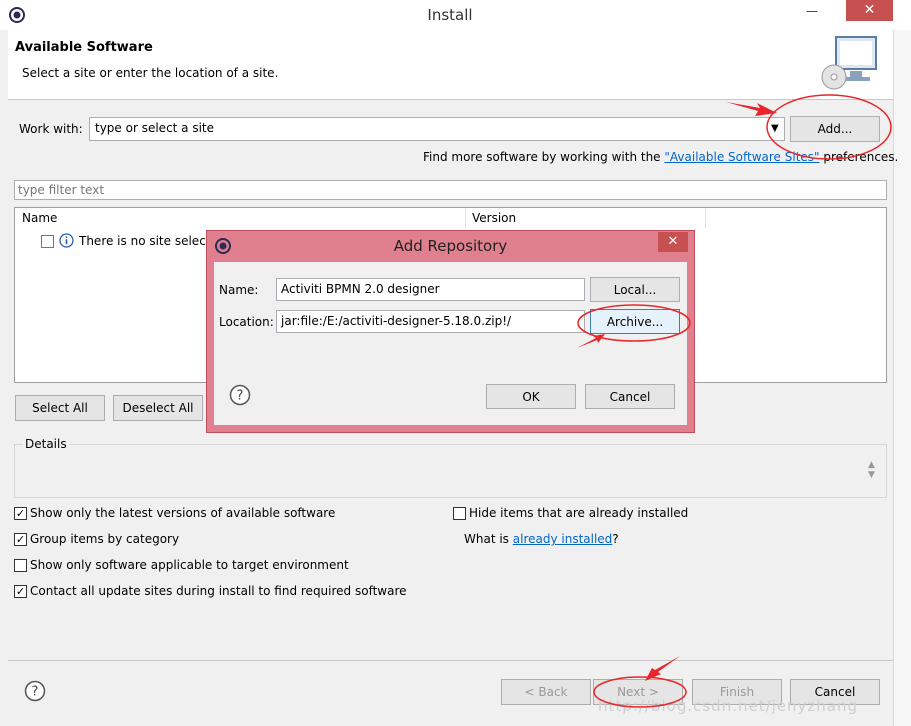 This screenshot has height=726, width=911. Describe the element at coordinates (728, 706) in the screenshot. I see `watermark-text: http://blog.csdn.net/jenyzhang` at that location.